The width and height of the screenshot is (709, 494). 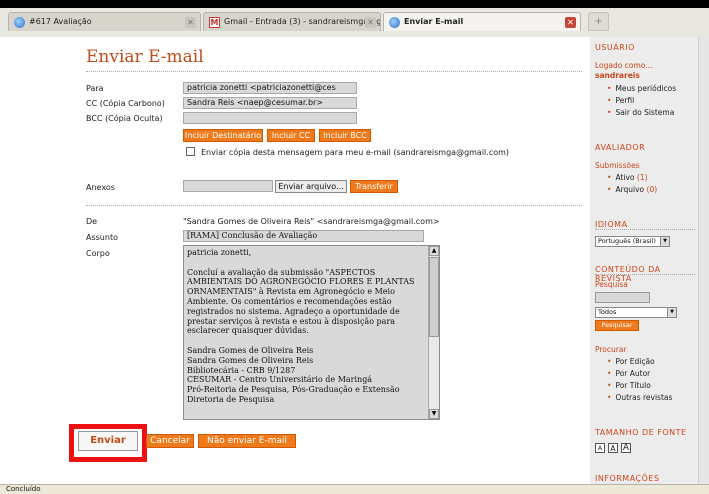 What do you see at coordinates (98, 253) in the screenshot?
I see `corpo-label: Corpo` at bounding box center [98, 253].